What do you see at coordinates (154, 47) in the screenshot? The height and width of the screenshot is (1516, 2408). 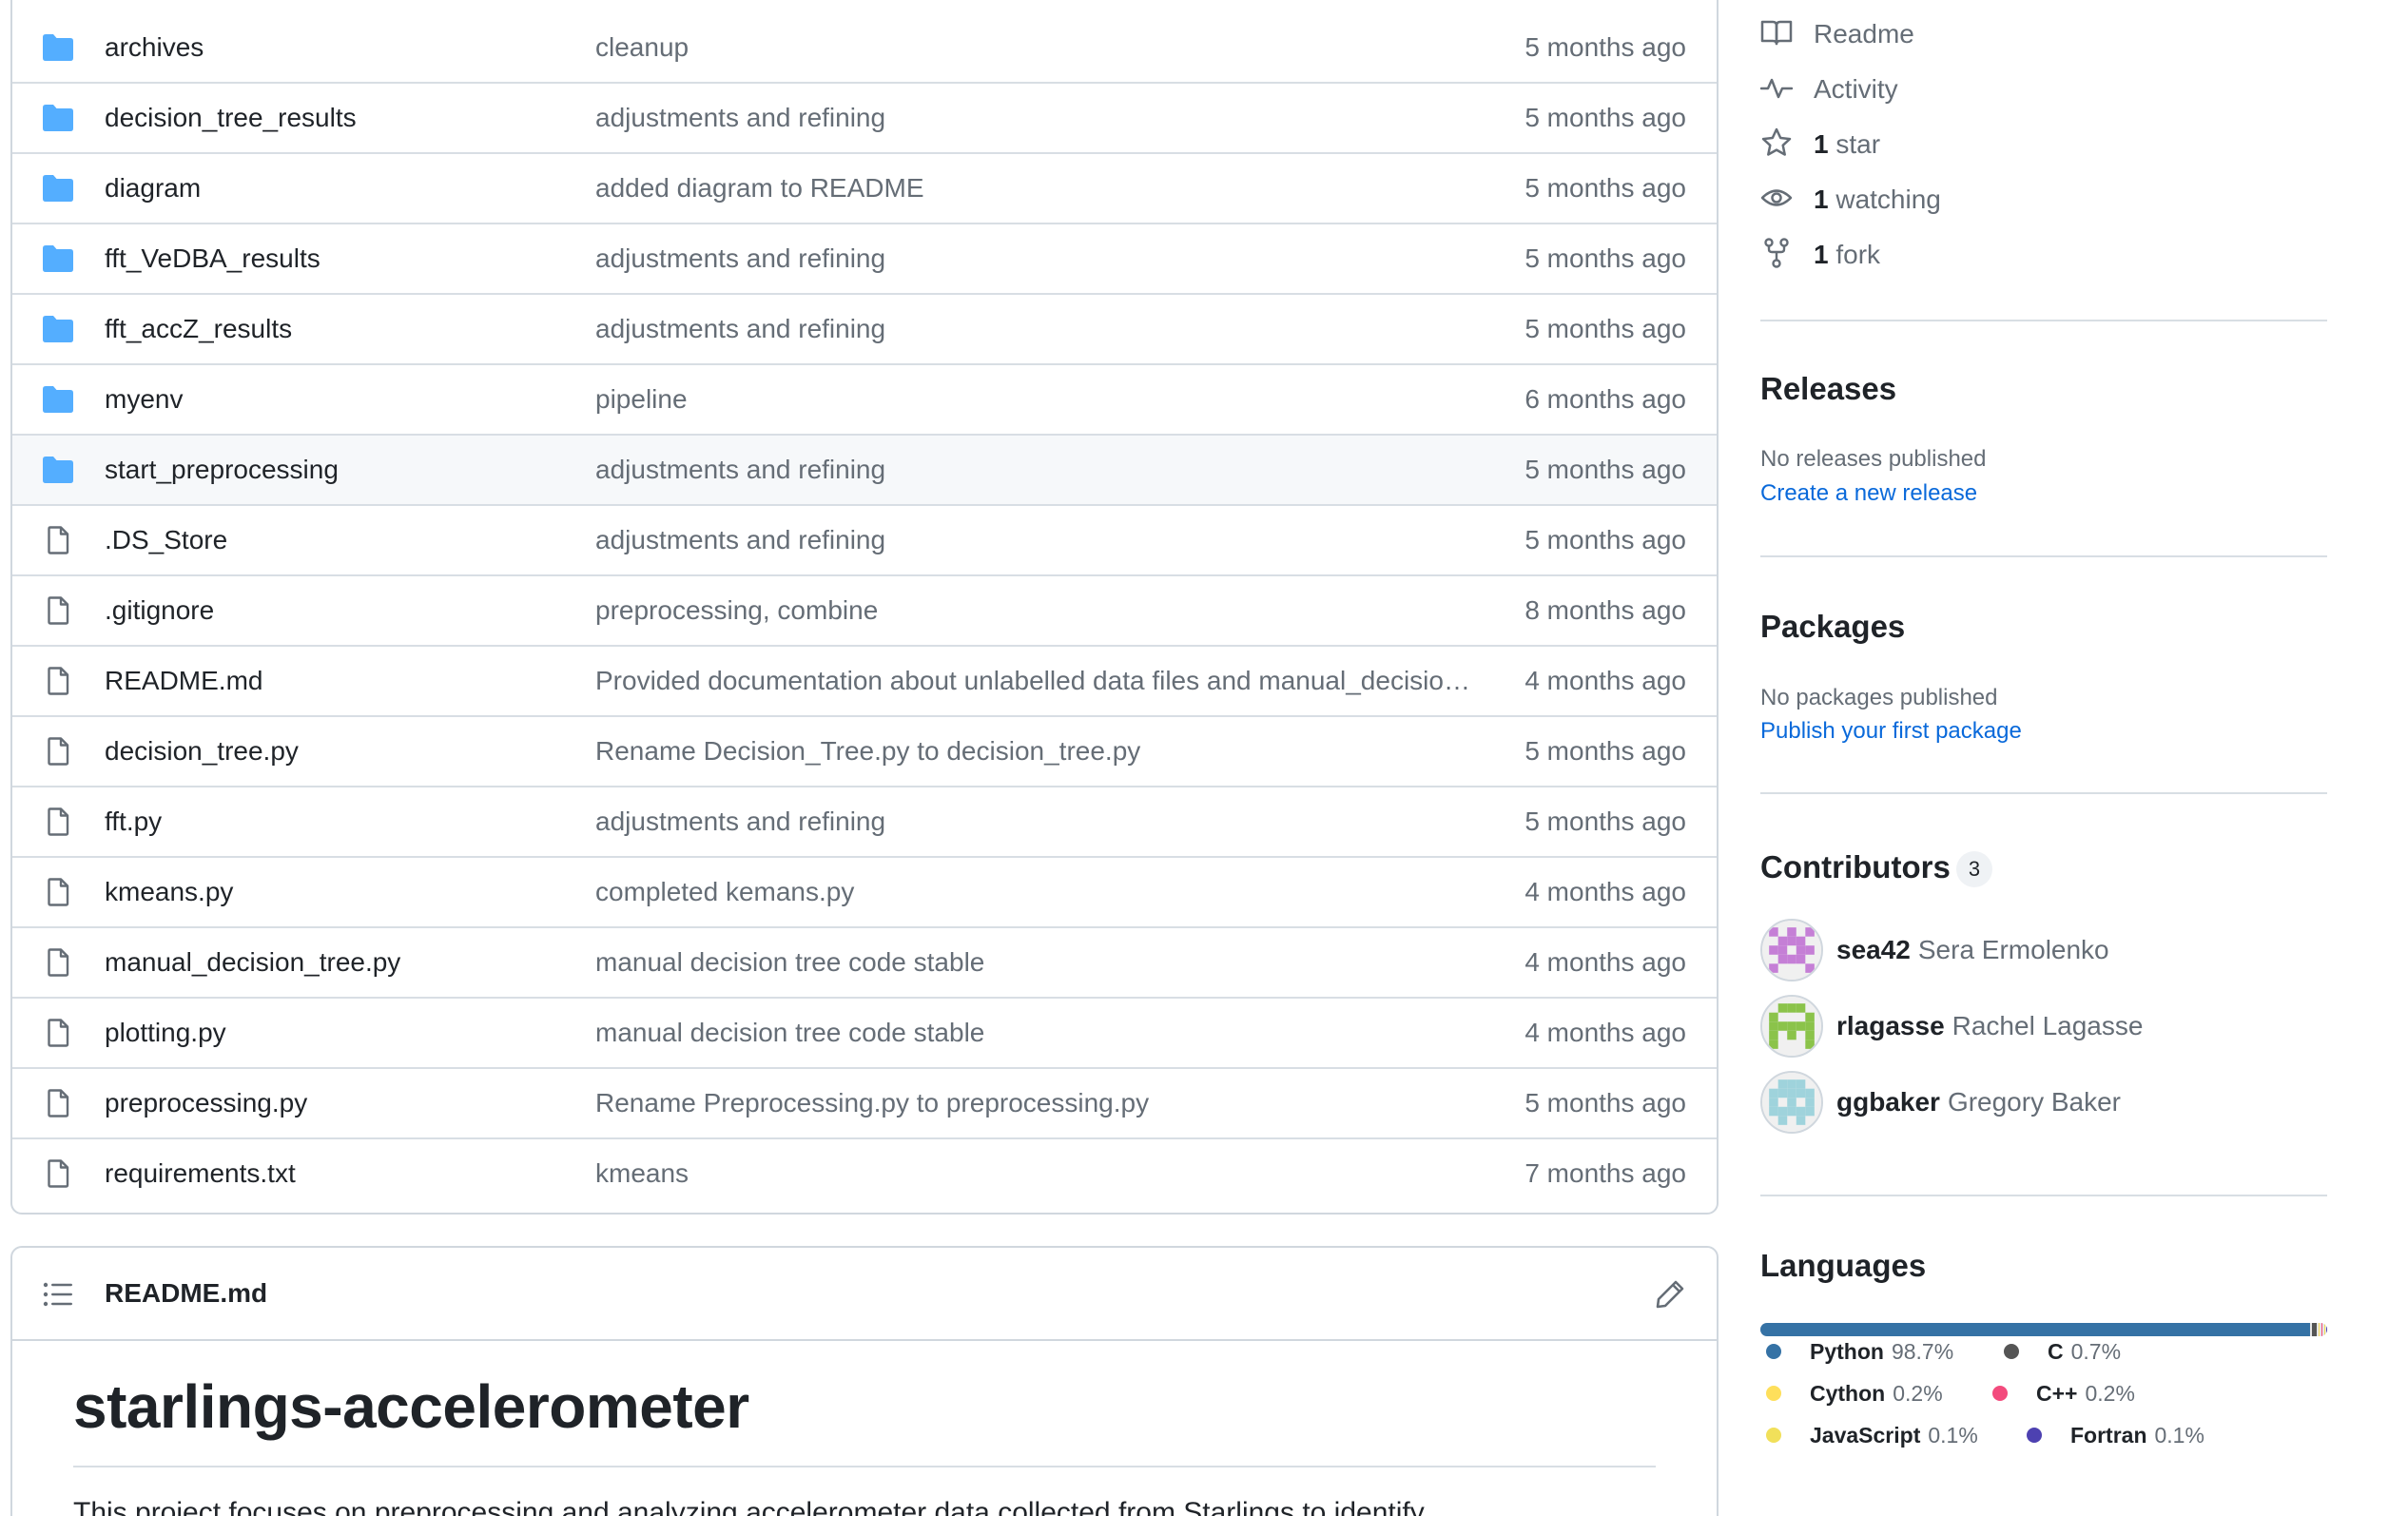 I see `file-name-link: archives` at bounding box center [154, 47].